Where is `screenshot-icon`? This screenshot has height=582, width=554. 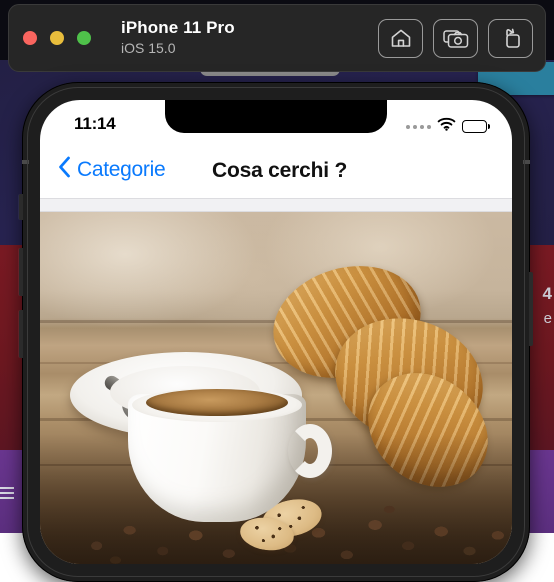 screenshot-icon is located at coordinates (456, 39).